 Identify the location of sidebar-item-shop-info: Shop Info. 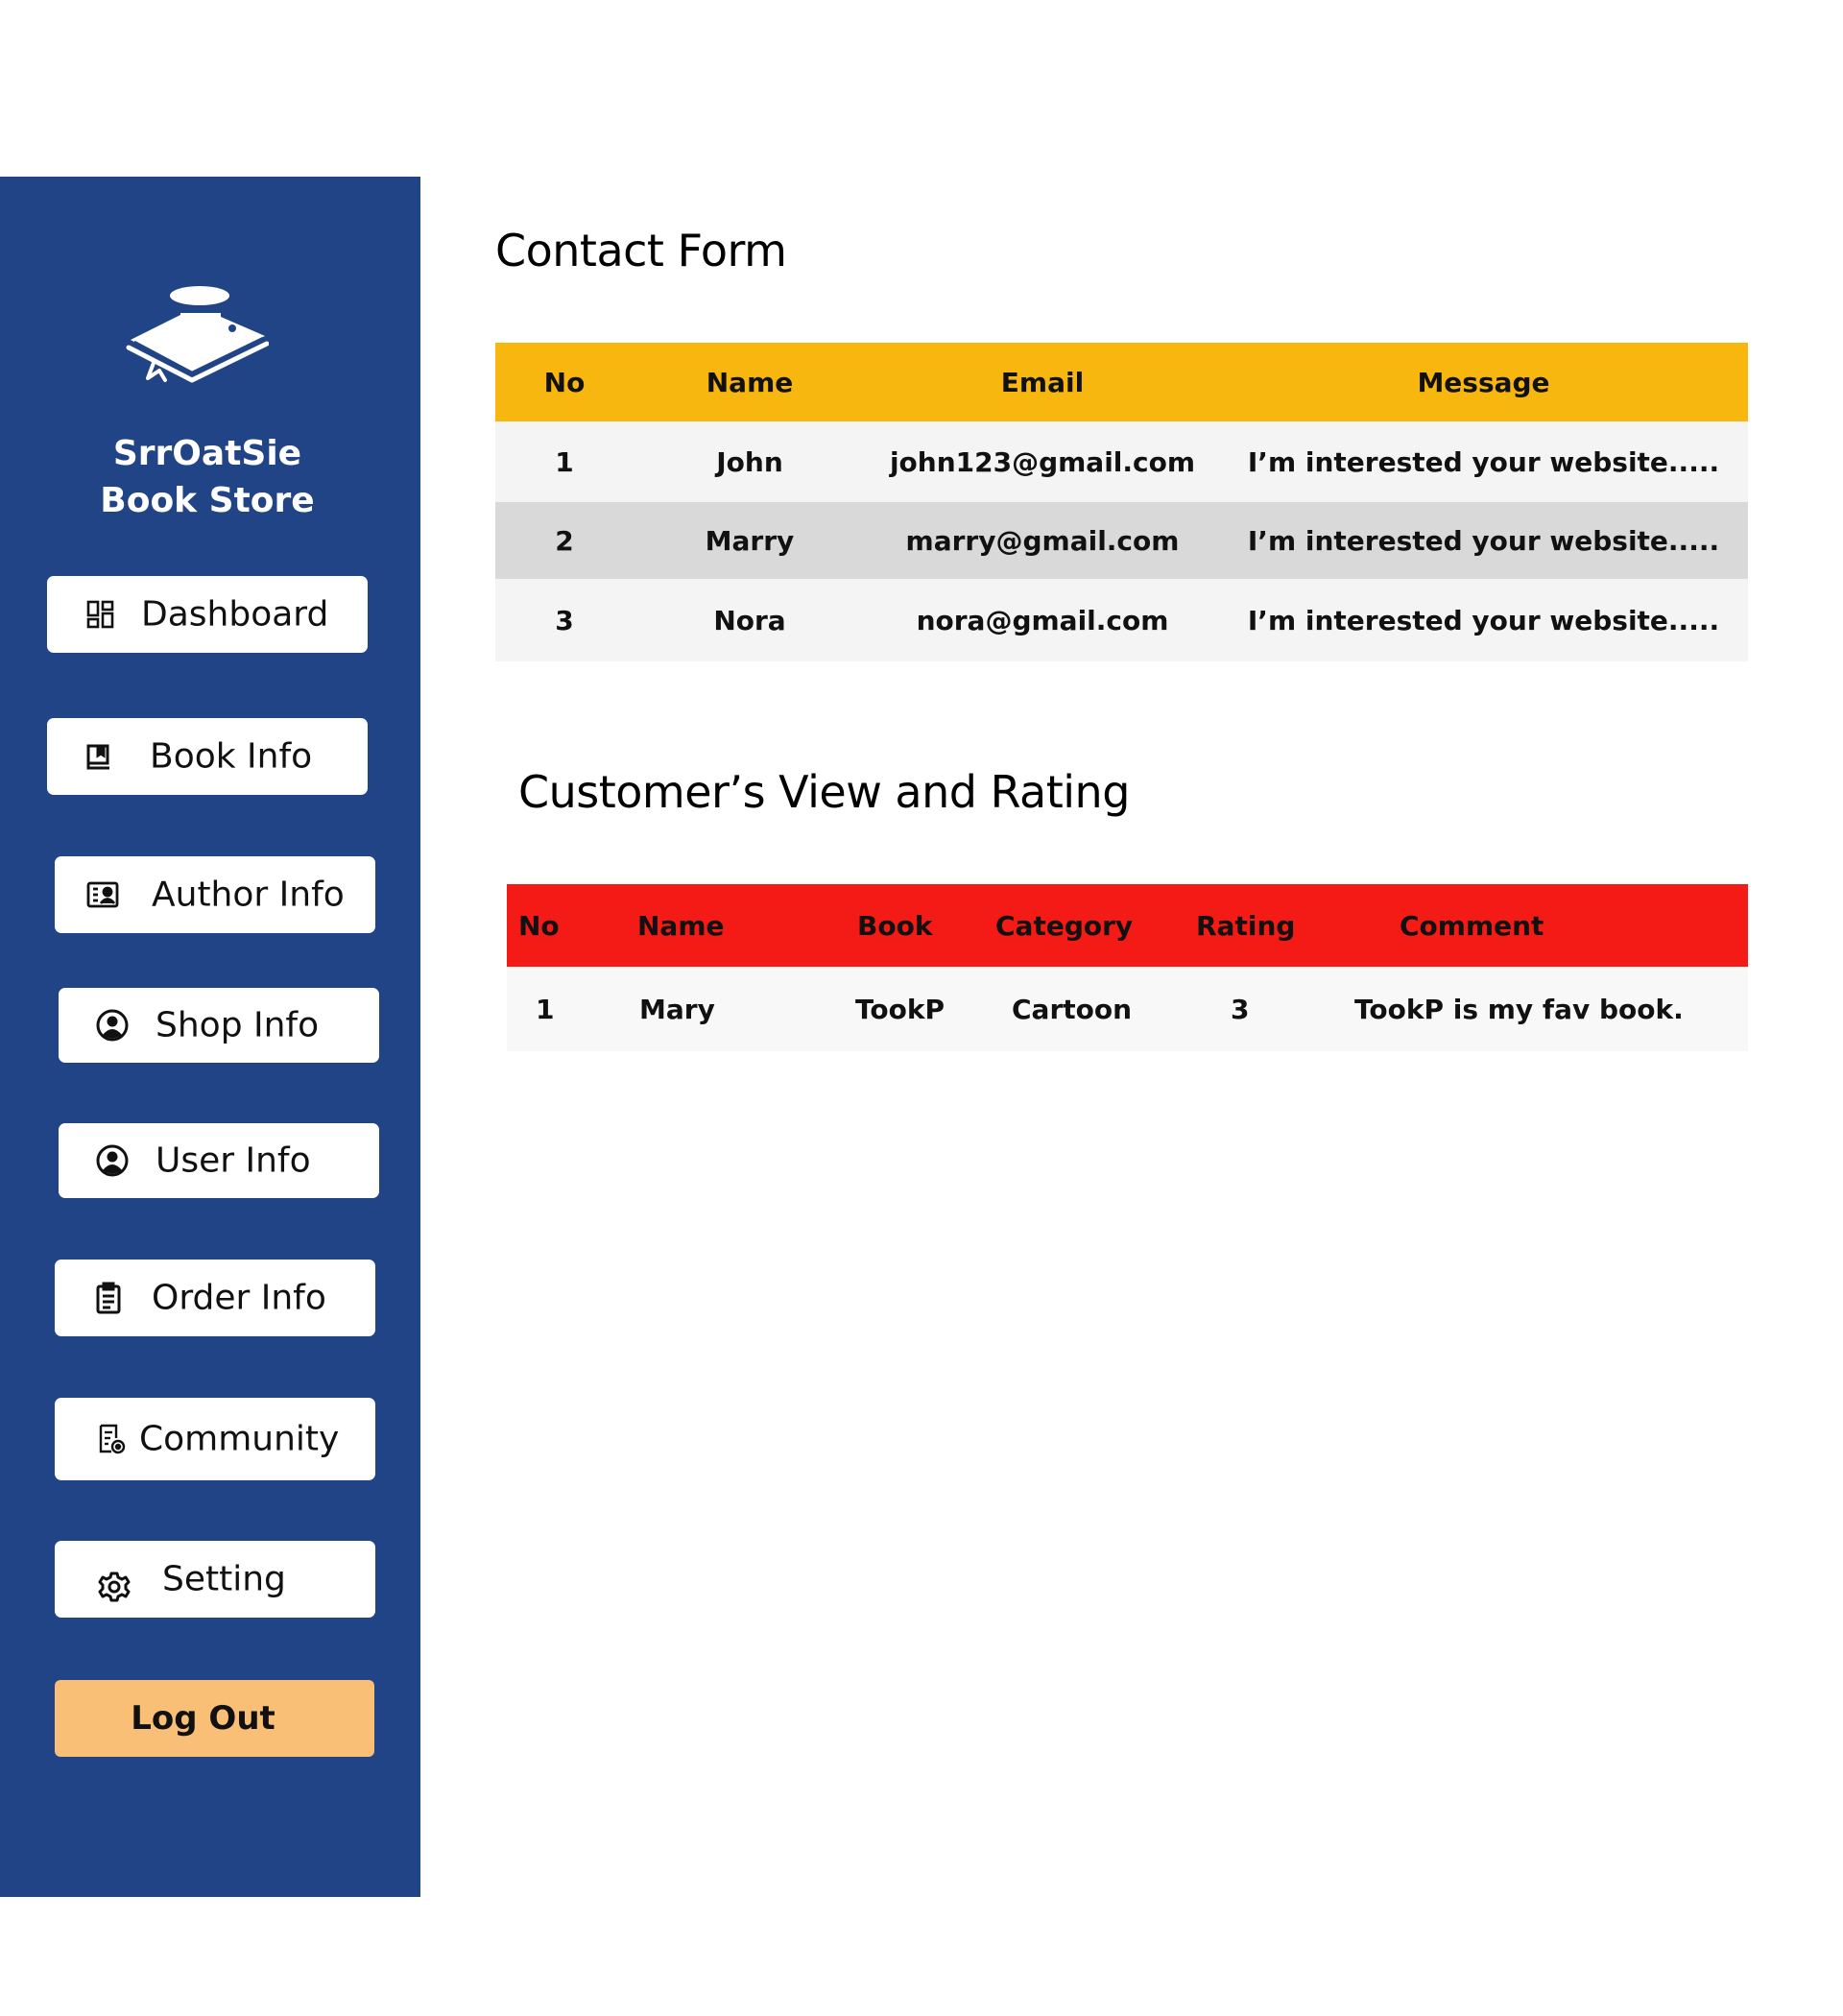
(219, 1025).